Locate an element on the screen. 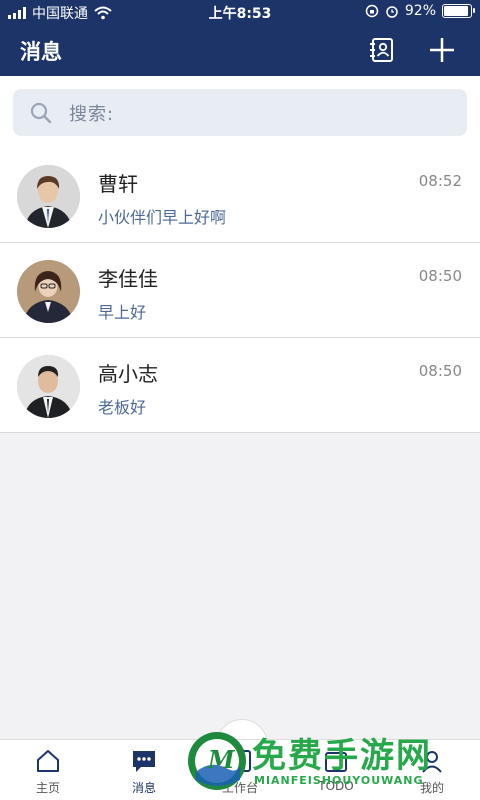 This screenshot has height=800, width=480. tab-bar: 主页 消息 工作台 TODO 我的 is located at coordinates (240, 769).